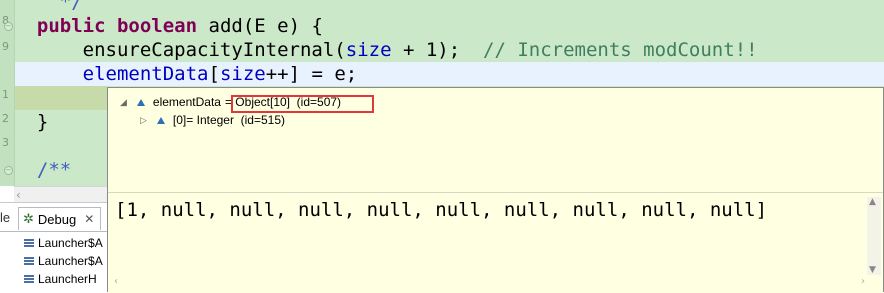 This screenshot has height=293, width=884. I want to click on code-token: }, so click(42, 122).